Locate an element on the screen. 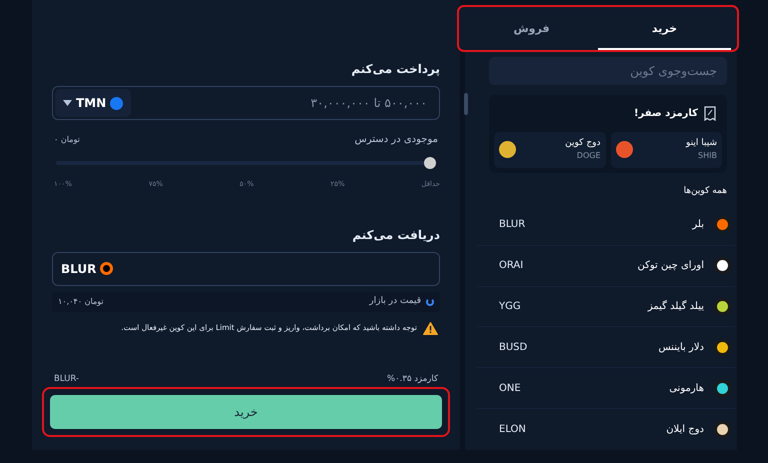 The height and width of the screenshot is (463, 768). currency-dropdown: TMN is located at coordinates (93, 103).